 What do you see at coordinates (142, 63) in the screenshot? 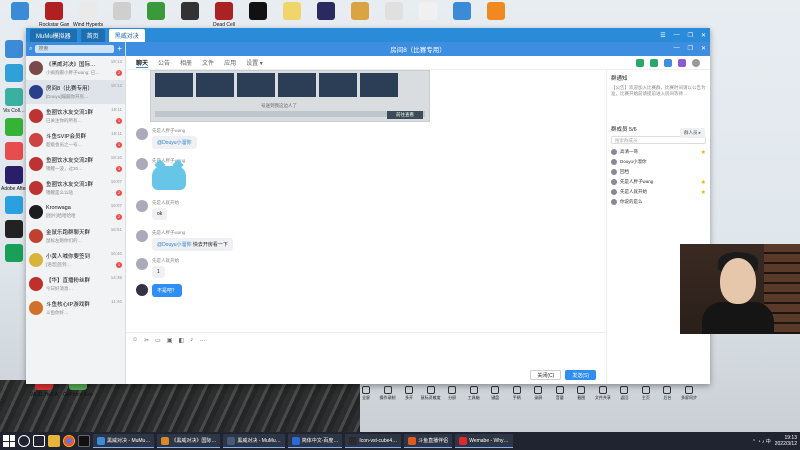
I see `chat-tab: 聊天` at bounding box center [142, 63].